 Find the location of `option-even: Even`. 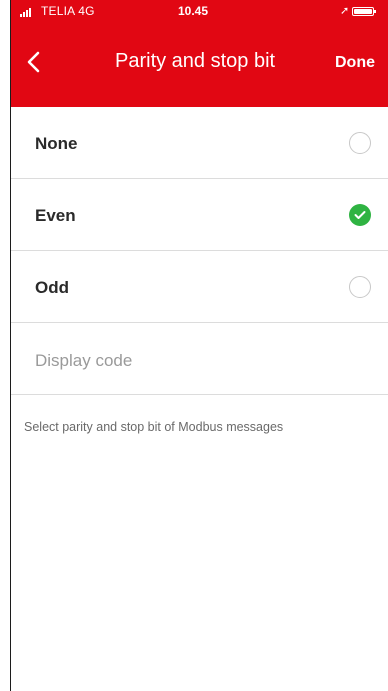

option-even: Even is located at coordinates (199, 215).